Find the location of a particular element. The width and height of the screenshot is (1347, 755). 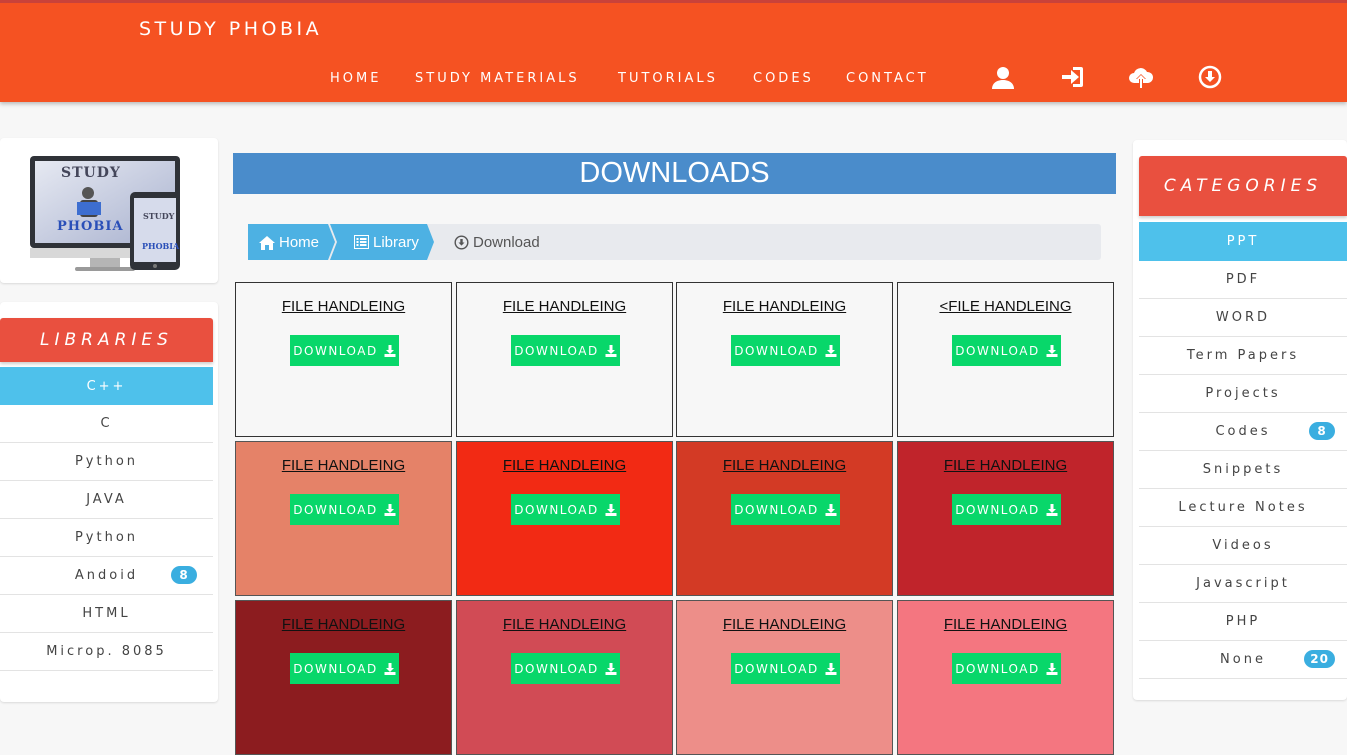

library-item: Microp. 8085 is located at coordinates (106, 652).